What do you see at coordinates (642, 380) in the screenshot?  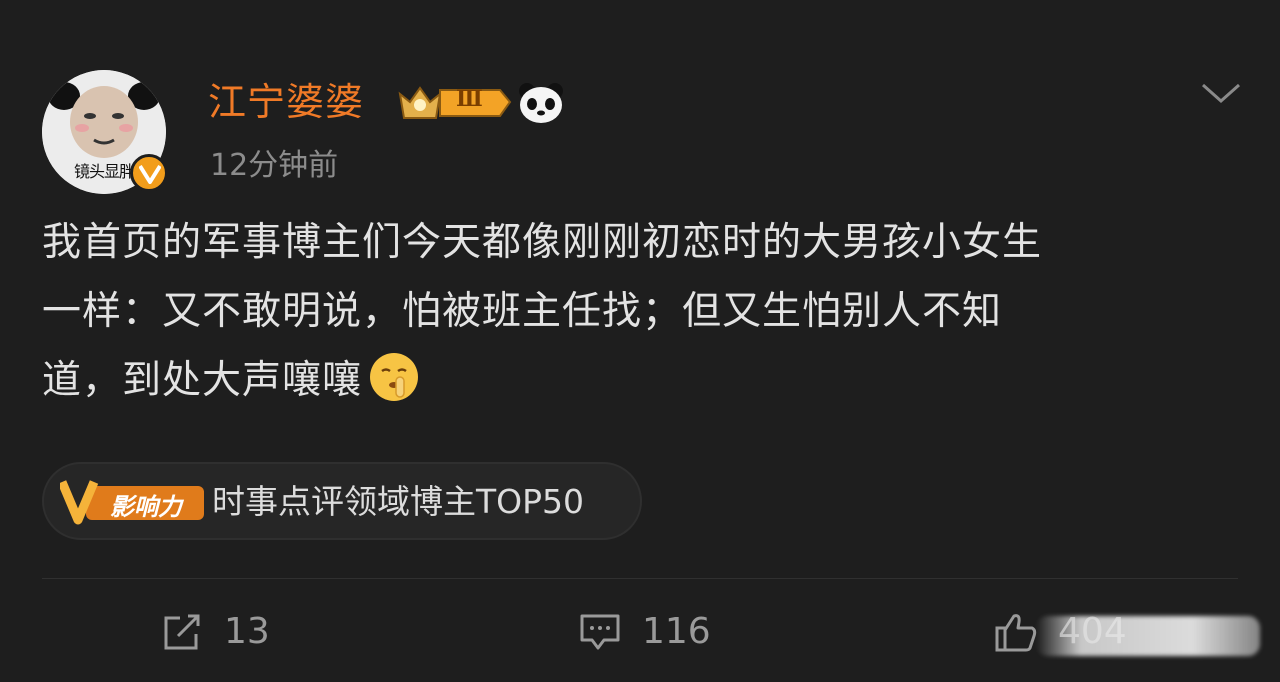 I see `content-line-3: 道，到处大声嚷嚷` at bounding box center [642, 380].